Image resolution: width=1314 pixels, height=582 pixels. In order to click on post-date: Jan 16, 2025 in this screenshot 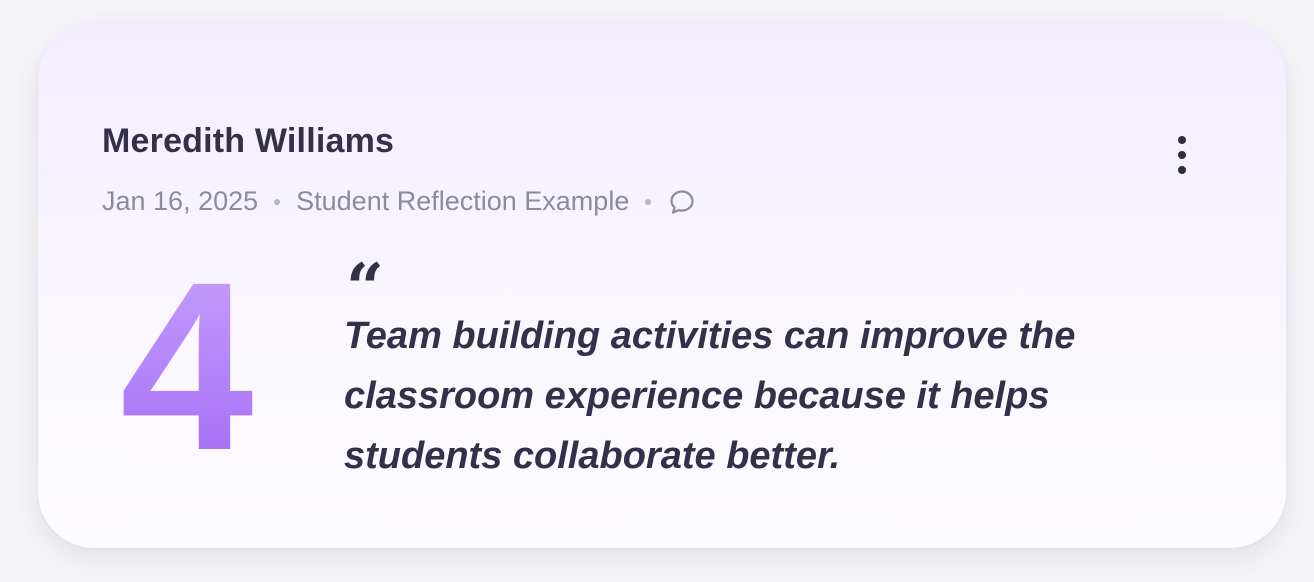, I will do `click(180, 201)`.